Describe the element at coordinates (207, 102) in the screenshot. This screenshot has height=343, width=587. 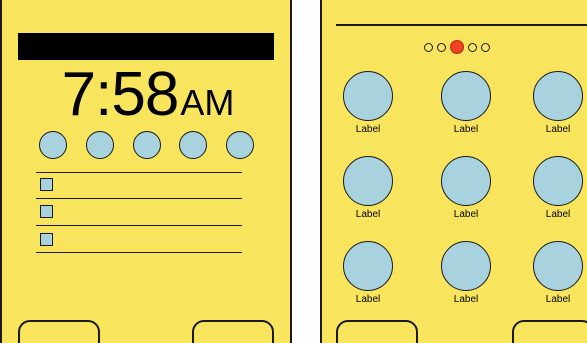
I see `clock-ampm: AM` at that location.